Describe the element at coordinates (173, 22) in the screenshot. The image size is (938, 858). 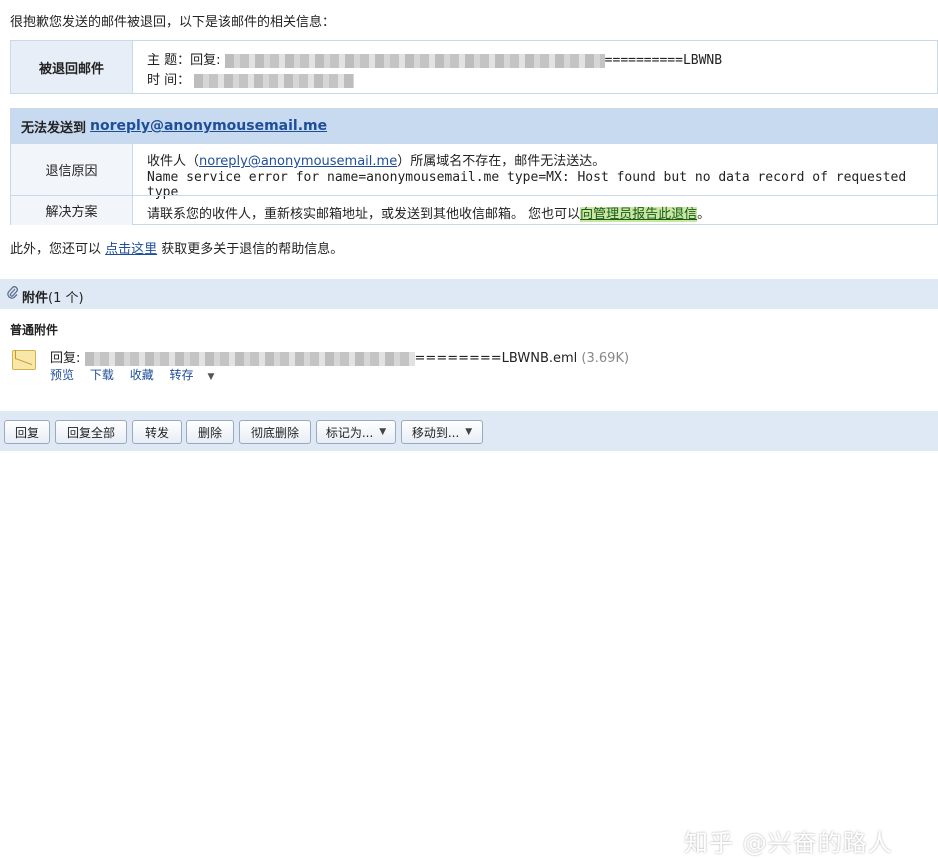
I see `bounce-intro: 很抱歉您发送的邮件被退回，以下是该邮件的相关信息：` at that location.